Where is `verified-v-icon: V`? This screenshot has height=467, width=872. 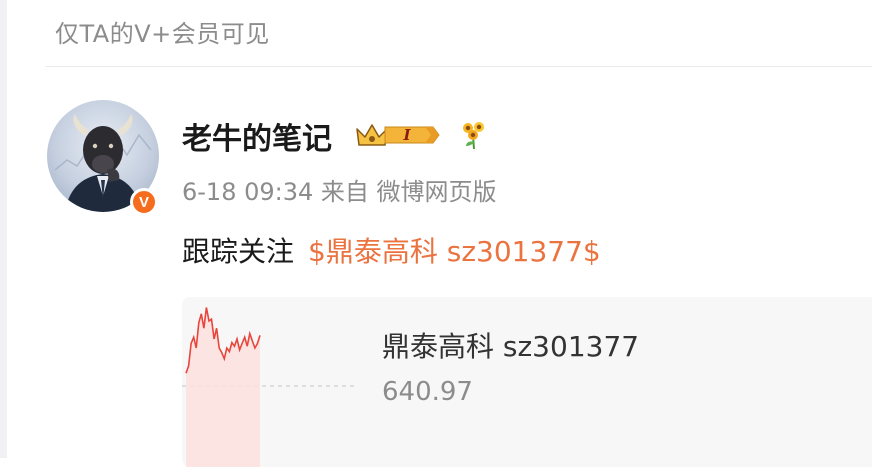 verified-v-icon: V is located at coordinates (144, 202).